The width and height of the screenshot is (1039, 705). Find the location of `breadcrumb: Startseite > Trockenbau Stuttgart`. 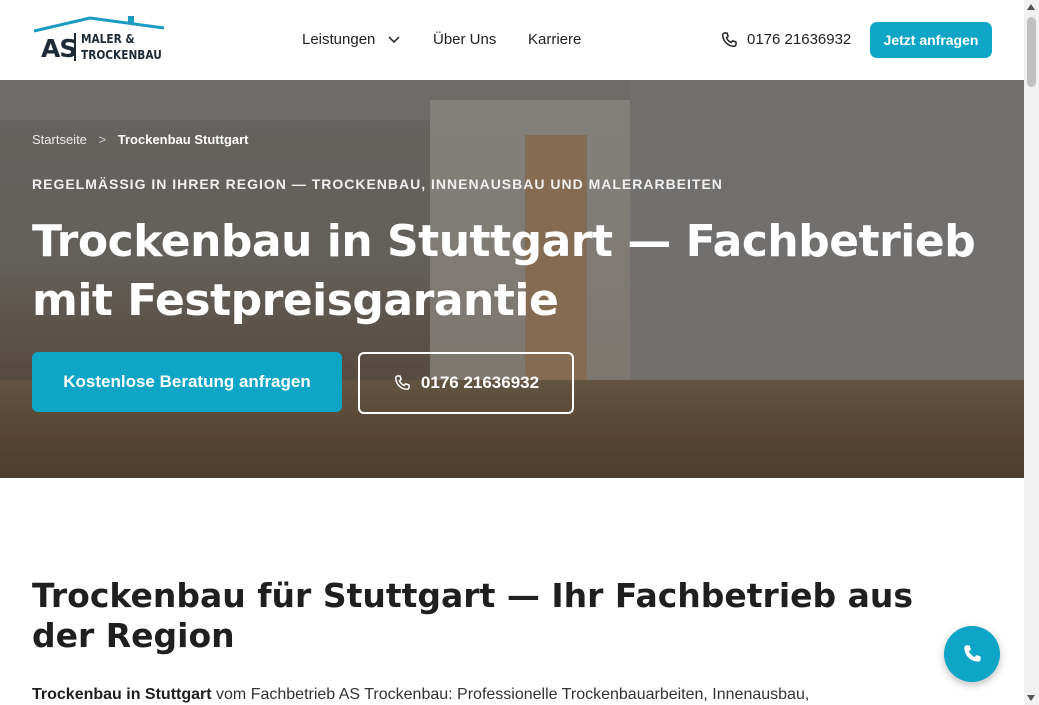

breadcrumb: Startseite > Trockenbau Stuttgart is located at coordinates (140, 139).